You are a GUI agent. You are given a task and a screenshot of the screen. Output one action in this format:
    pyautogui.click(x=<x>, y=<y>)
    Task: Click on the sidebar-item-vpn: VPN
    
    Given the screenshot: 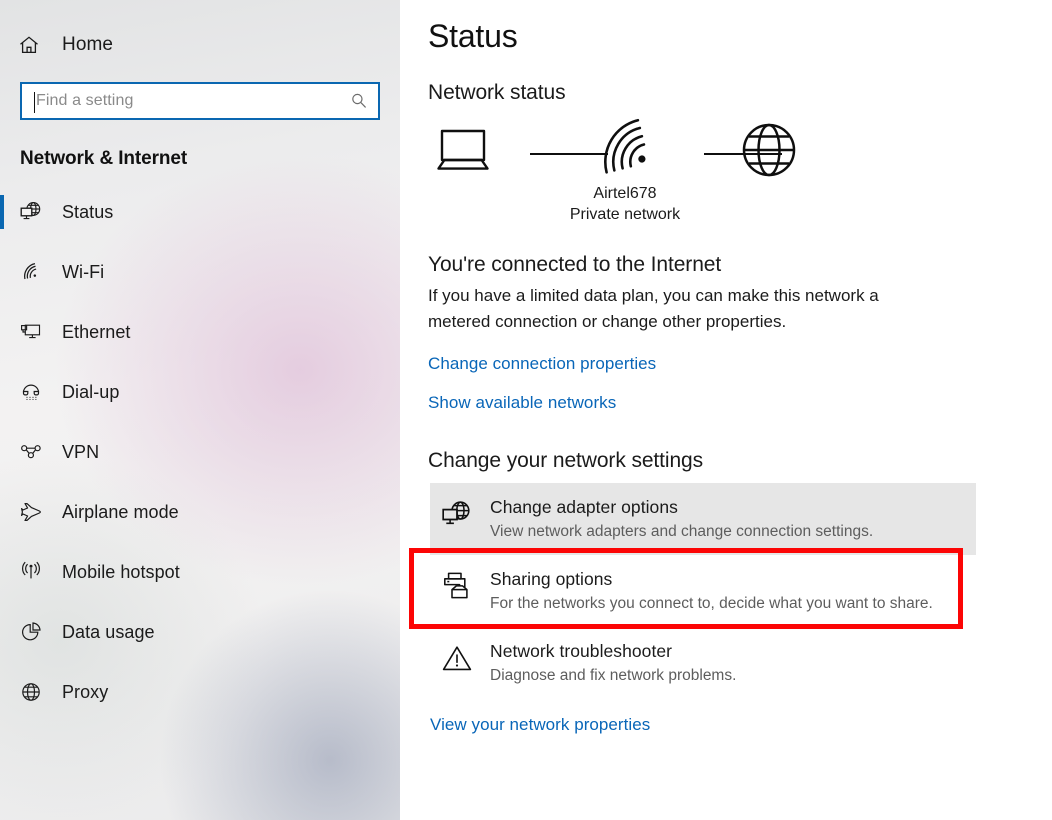 What is the action you would take?
    pyautogui.click(x=200, y=452)
    